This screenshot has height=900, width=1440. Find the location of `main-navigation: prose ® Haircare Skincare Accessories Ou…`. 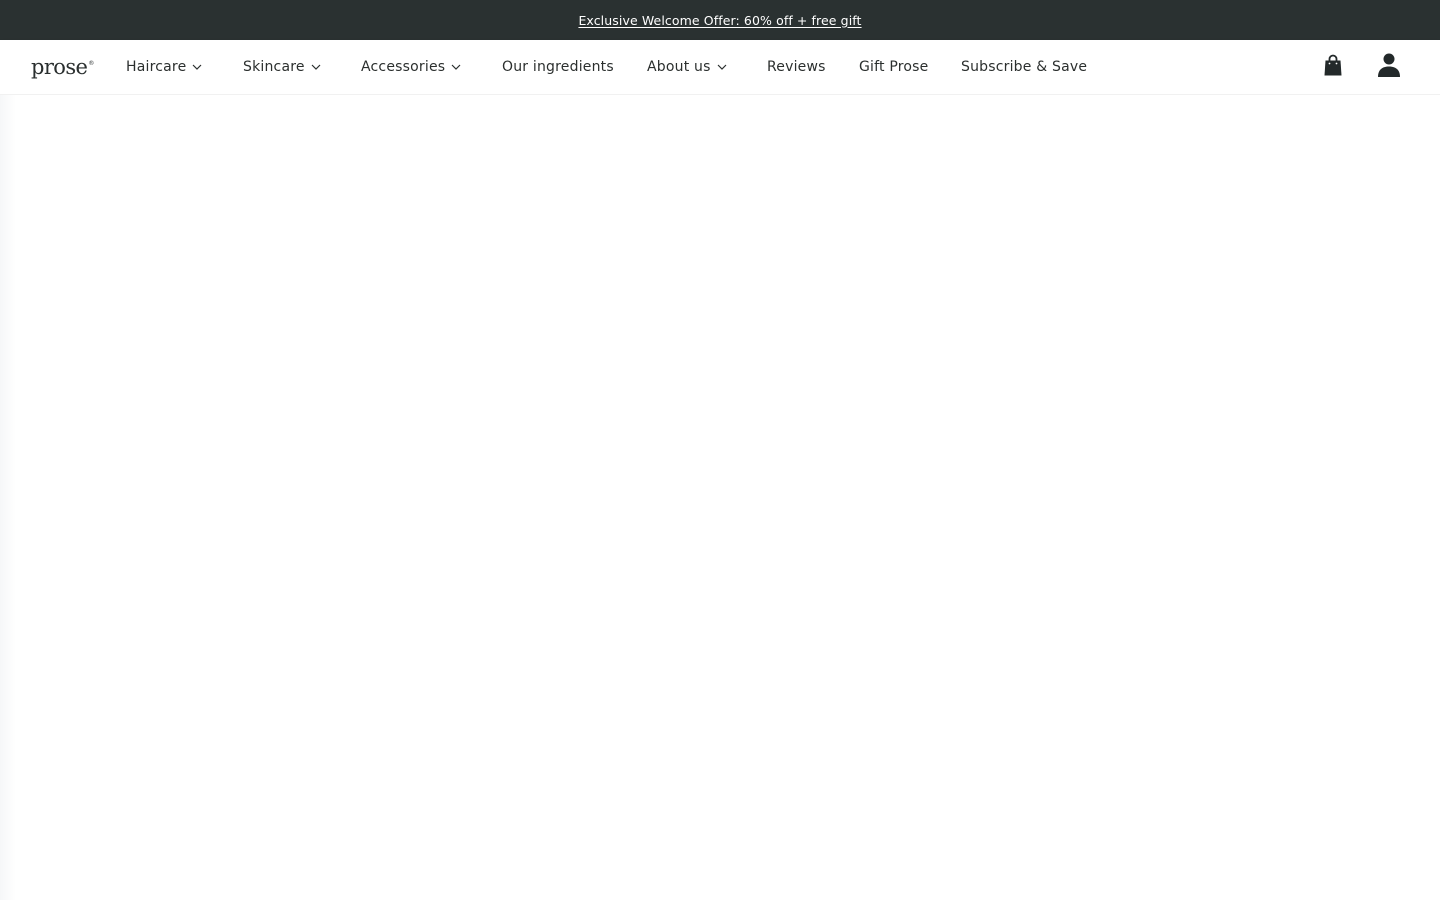

main-navigation: prose ® Haircare Skincare Accessories Ou… is located at coordinates (720, 67).